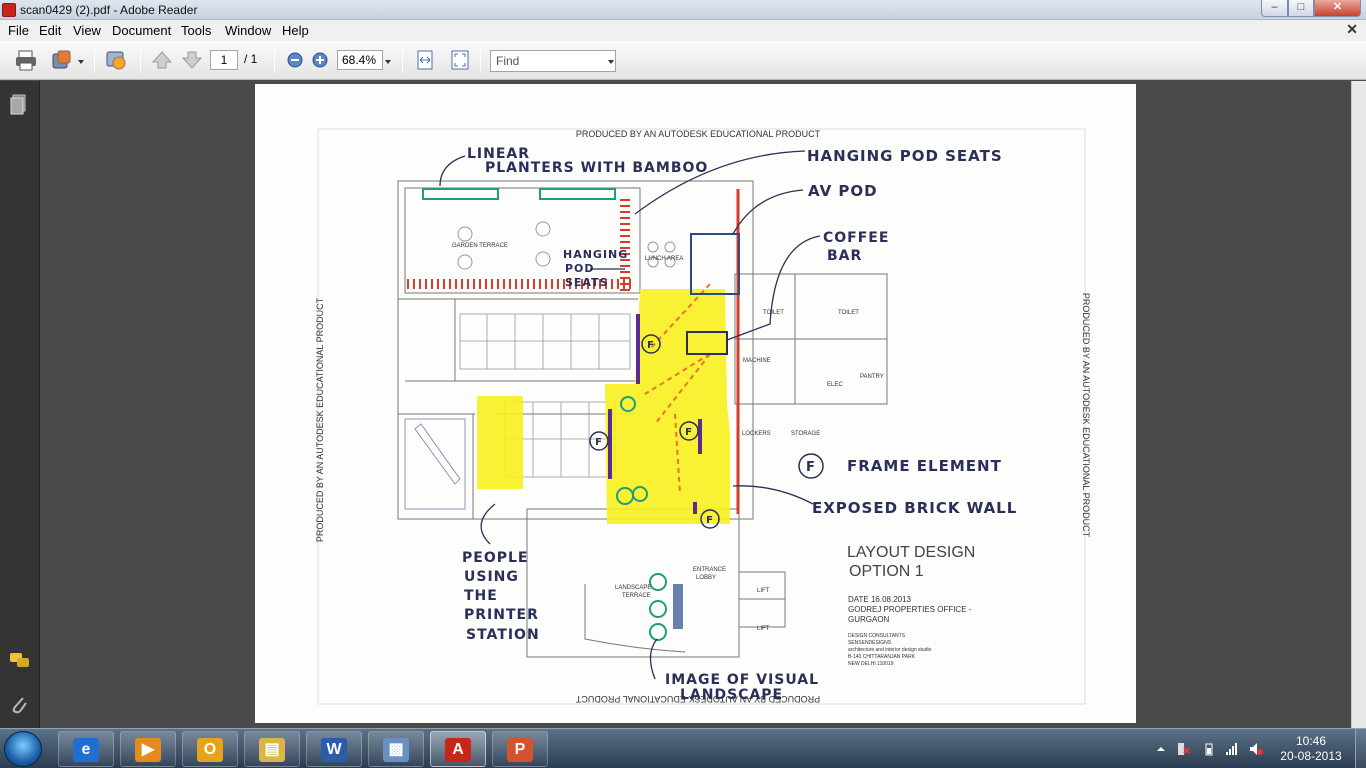  Describe the element at coordinates (611, 62) in the screenshot. I see `find-dropdown-icon` at that location.